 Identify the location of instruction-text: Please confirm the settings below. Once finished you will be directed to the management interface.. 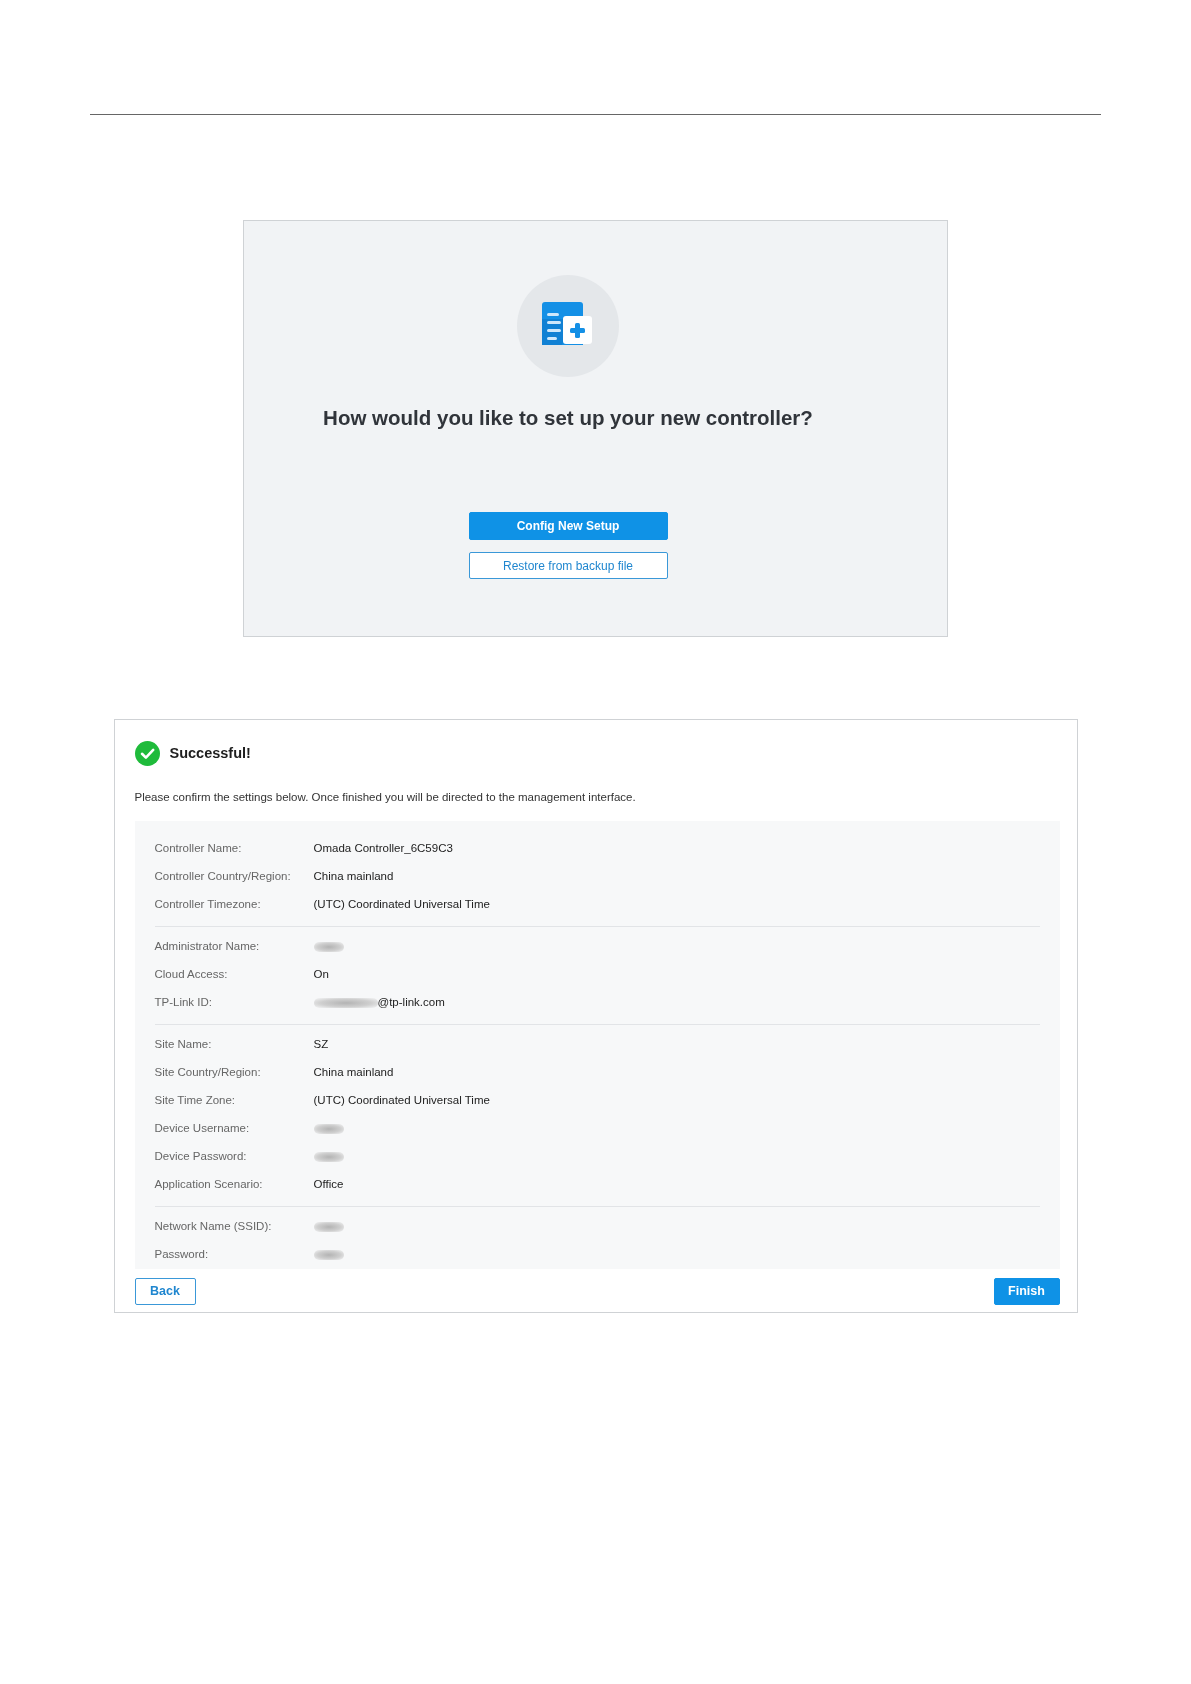
(385, 797).